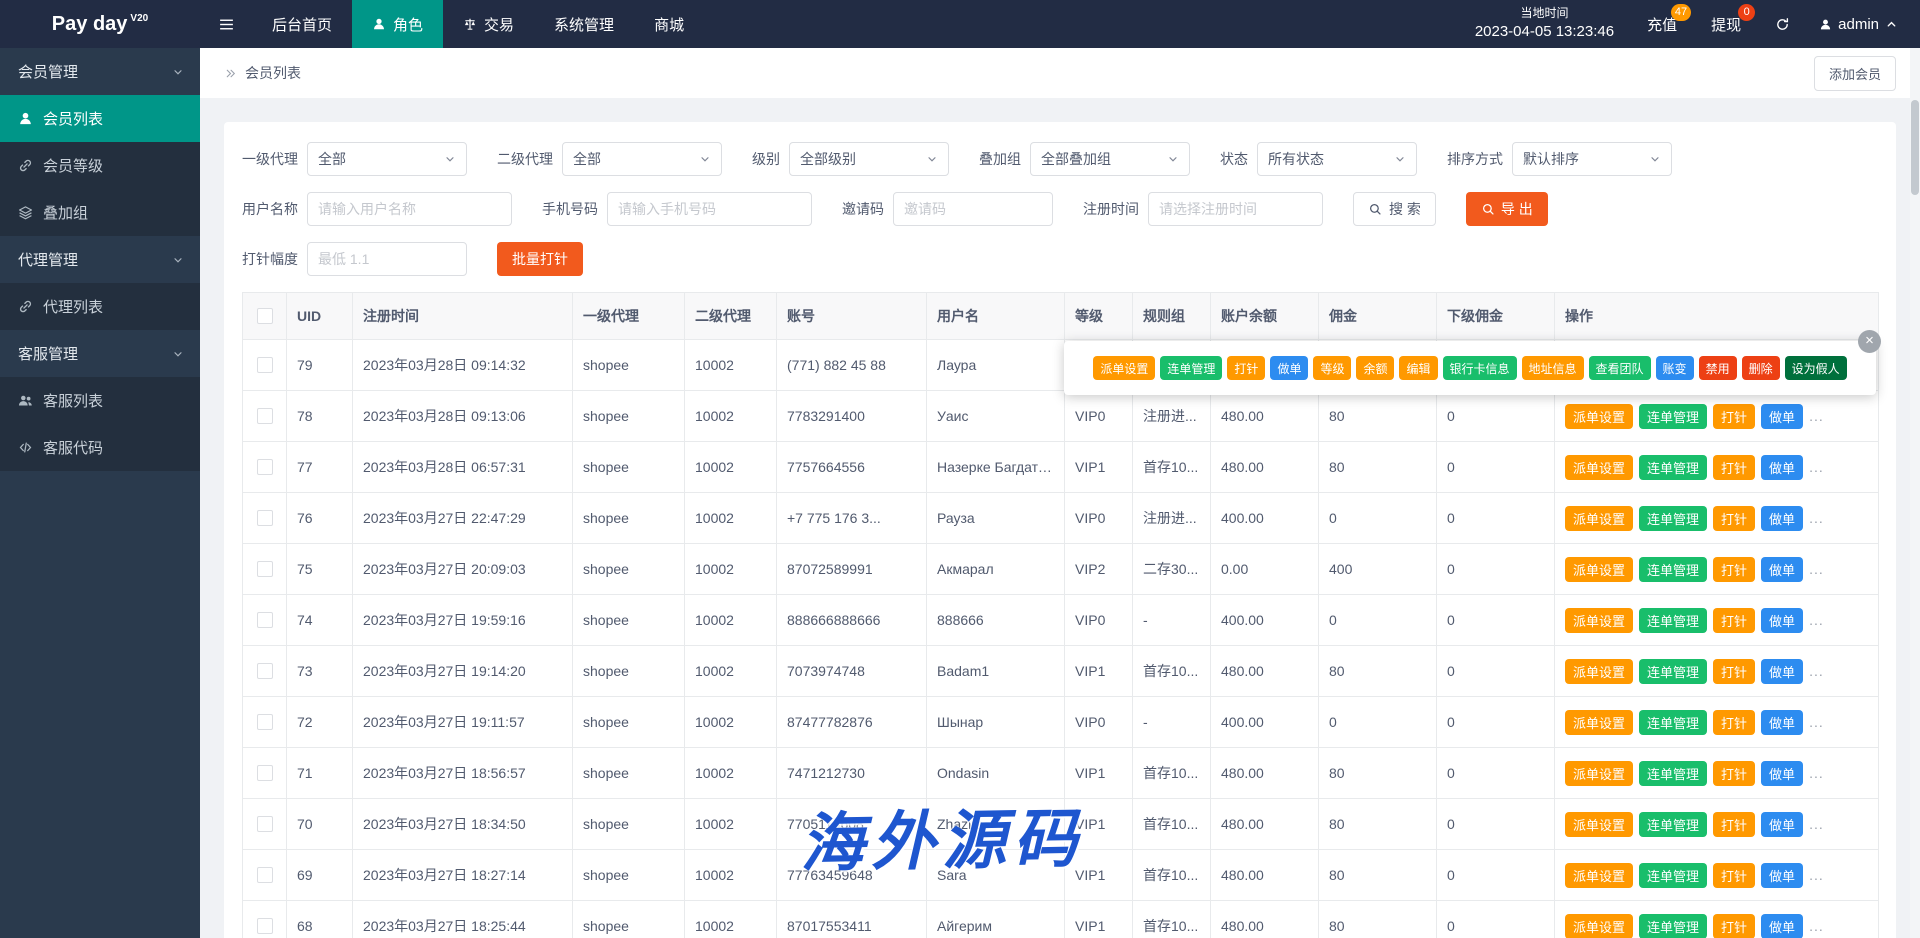 This screenshot has height=938, width=1920. I want to click on batch-inject-button: 批量打针, so click(540, 259).